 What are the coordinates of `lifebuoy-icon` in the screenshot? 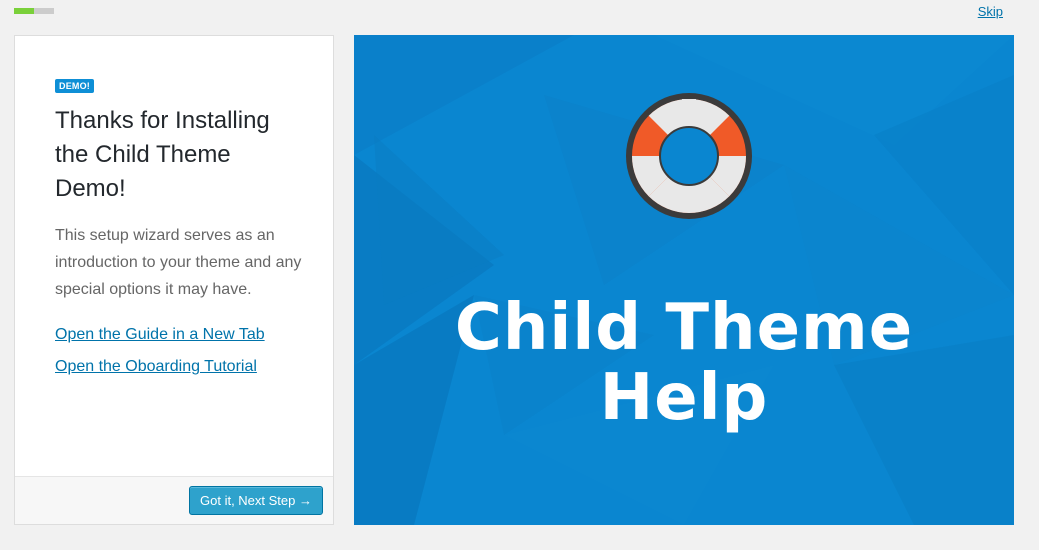 It's located at (689, 156).